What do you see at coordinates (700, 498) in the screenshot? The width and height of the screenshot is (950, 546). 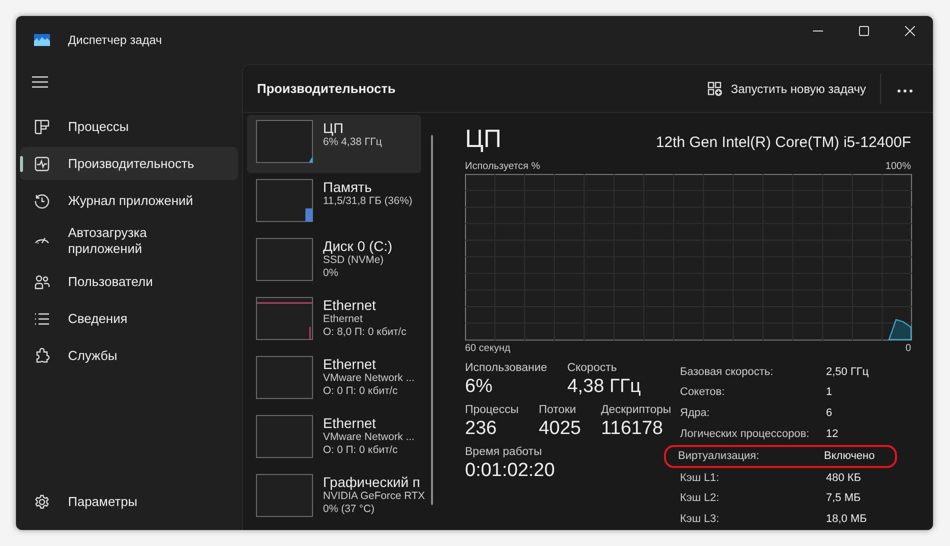 I see `spec-label: Кэш L2:` at bounding box center [700, 498].